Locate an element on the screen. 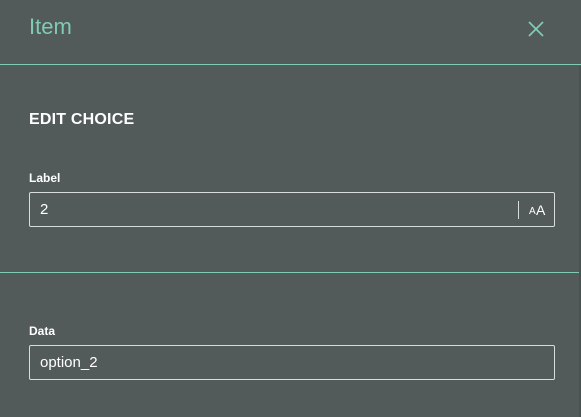  input-divider is located at coordinates (518, 210).